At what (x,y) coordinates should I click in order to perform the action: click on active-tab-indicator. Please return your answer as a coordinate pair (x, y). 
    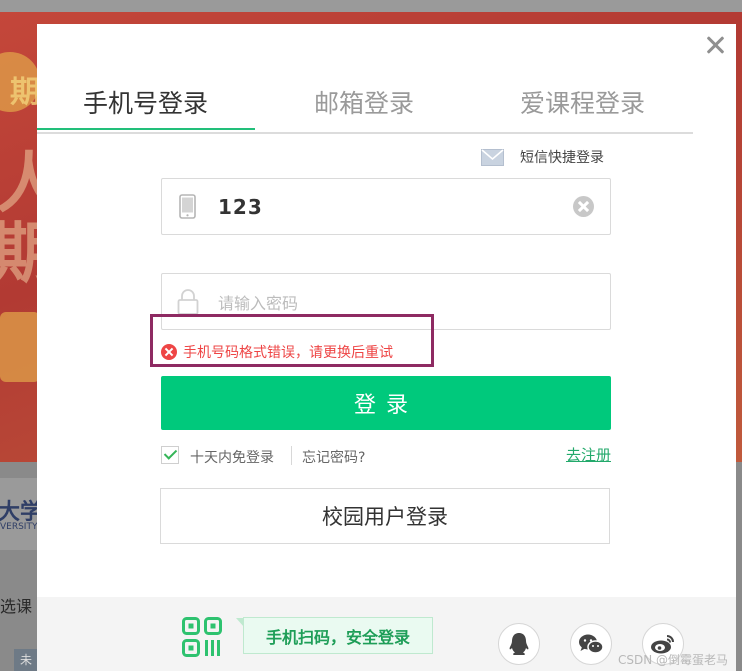
    Looking at the image, I should click on (146, 129).